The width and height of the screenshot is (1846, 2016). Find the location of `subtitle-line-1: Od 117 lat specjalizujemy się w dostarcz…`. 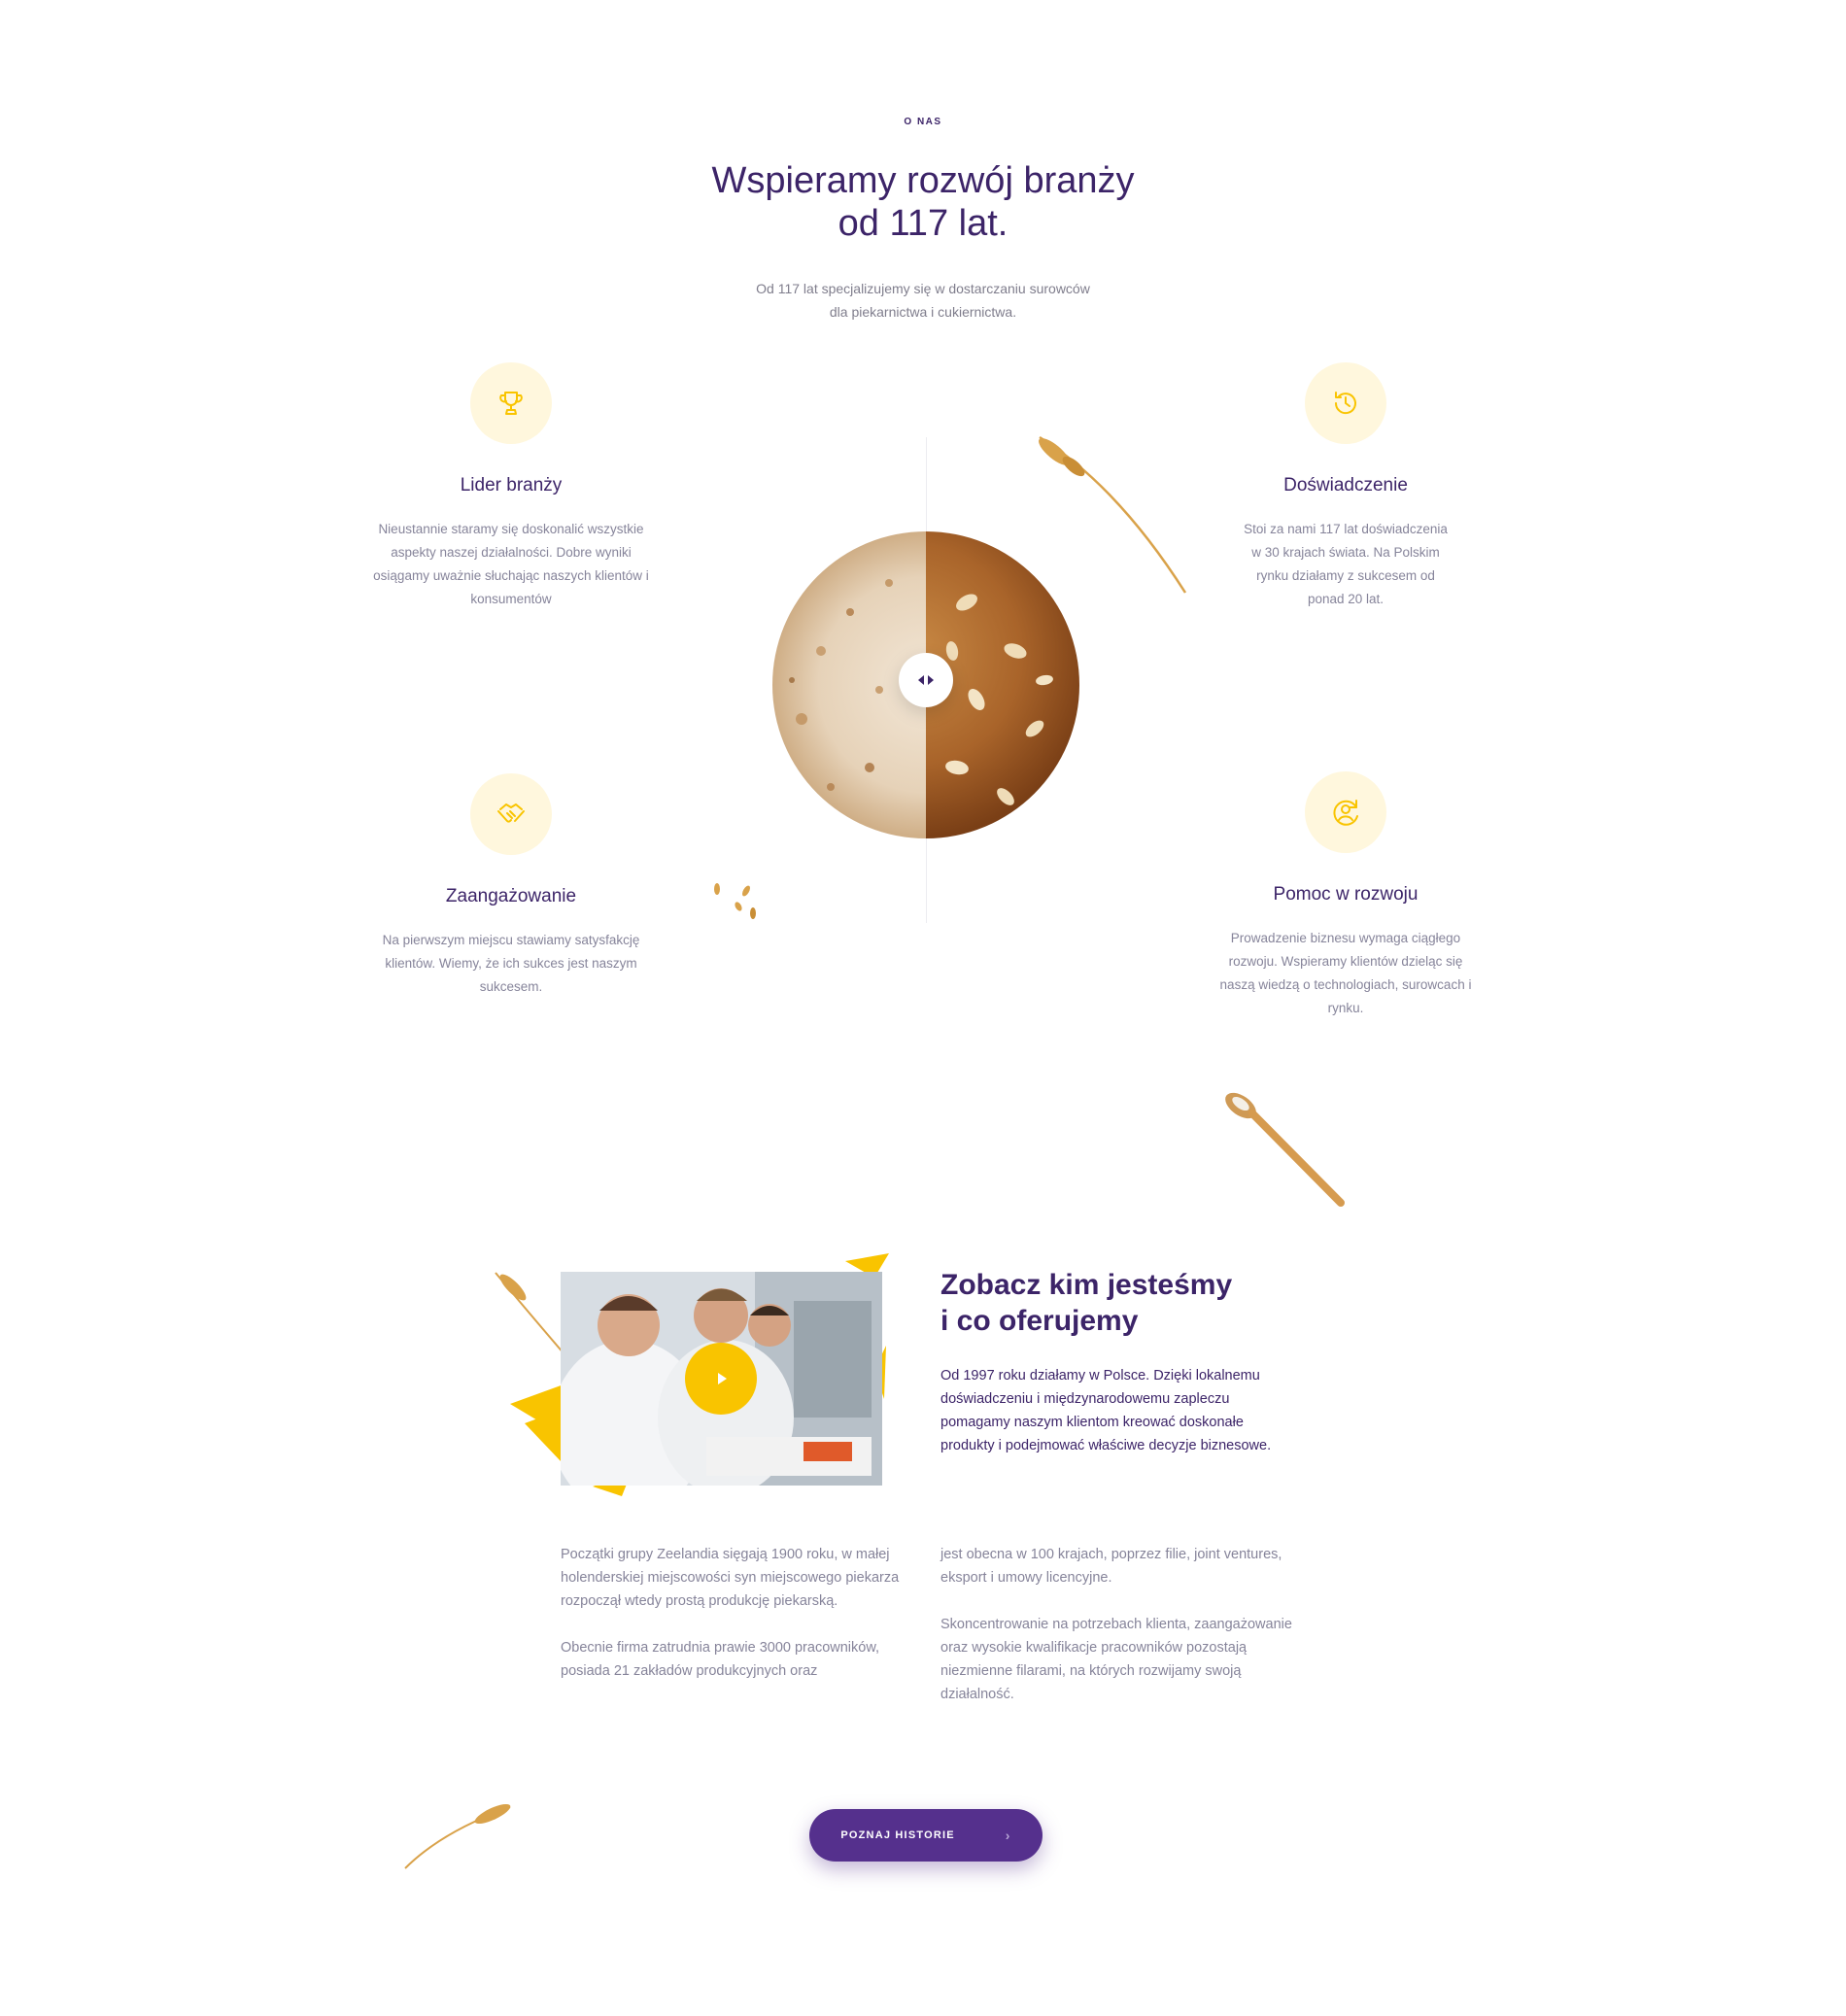

subtitle-line-1: Od 117 lat specjalizujemy się w dostarcz… is located at coordinates (923, 288).